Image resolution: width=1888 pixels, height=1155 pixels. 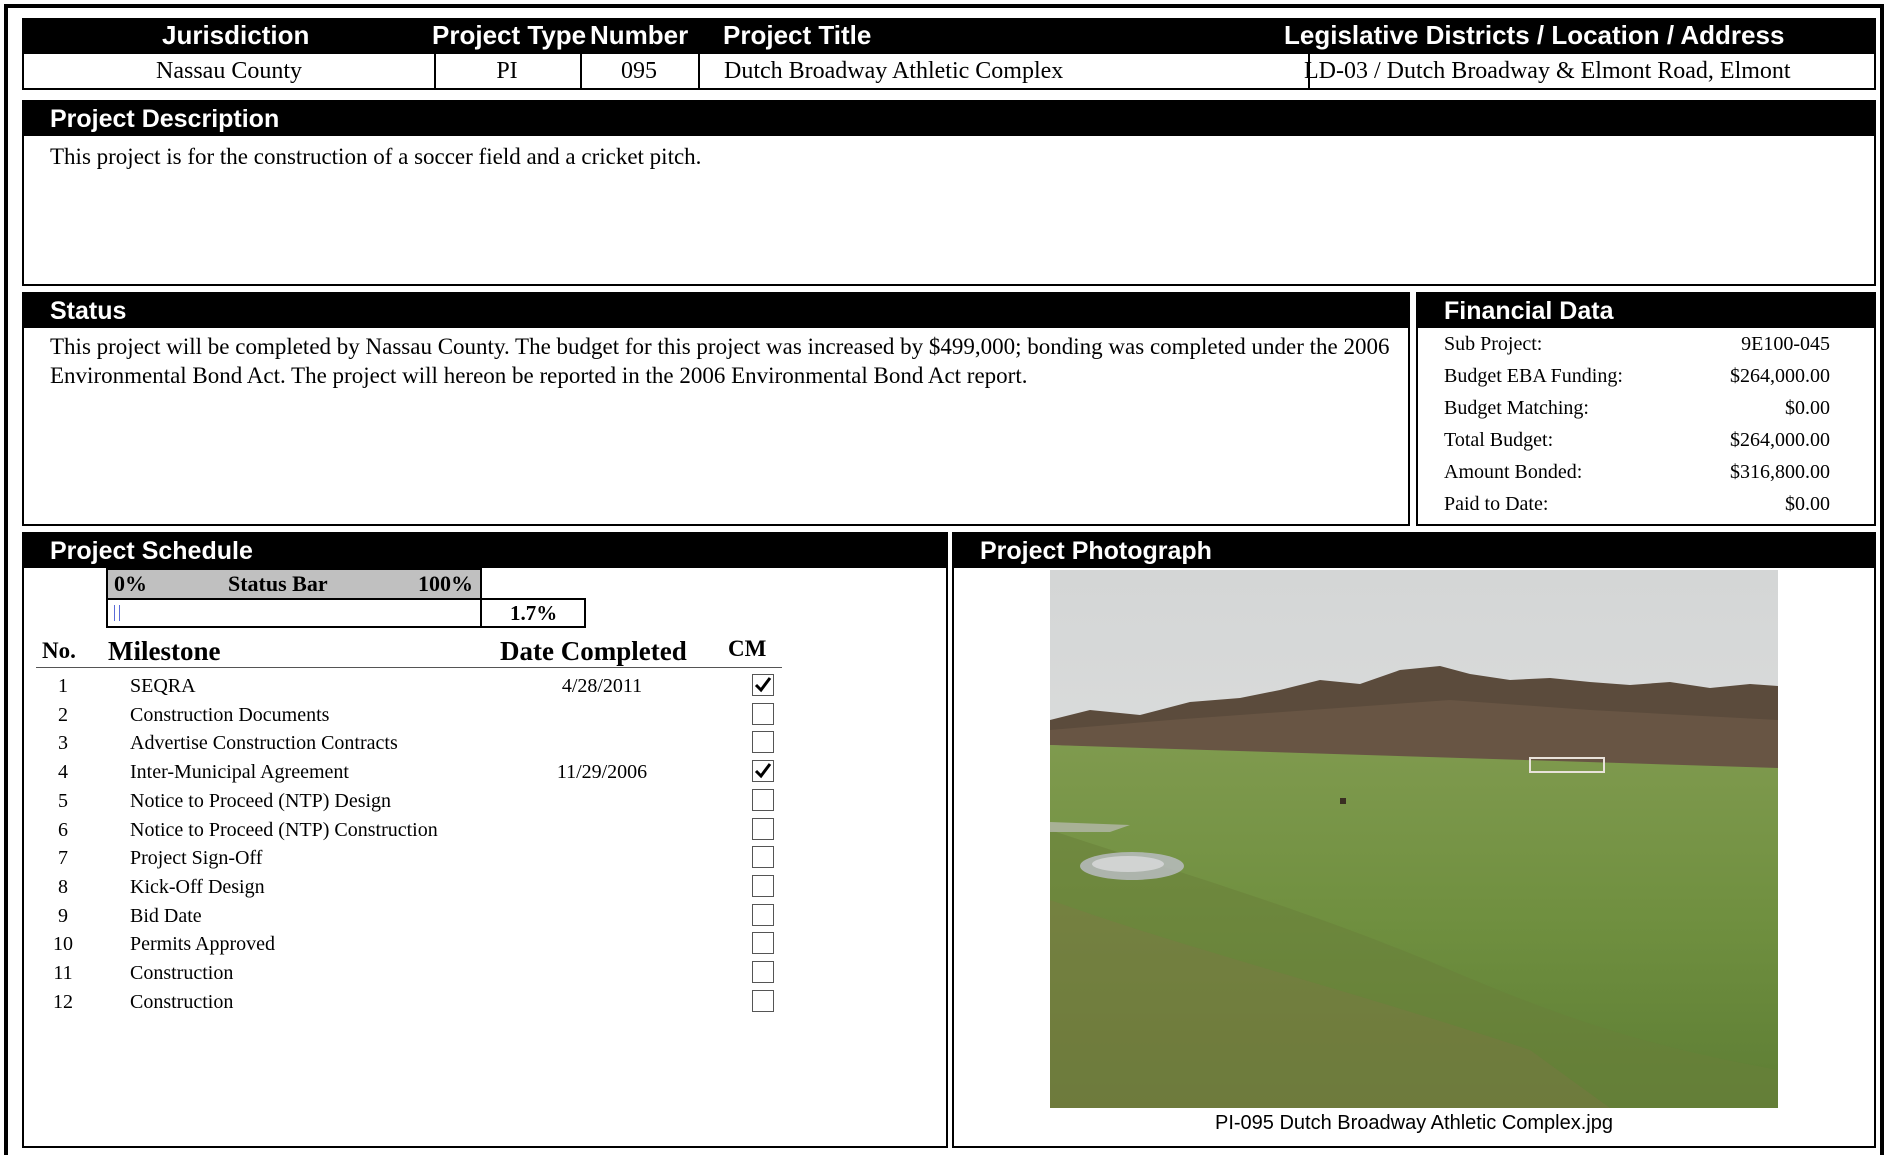 I want to click on financial-label: Paid to Date:, so click(x=1496, y=504).